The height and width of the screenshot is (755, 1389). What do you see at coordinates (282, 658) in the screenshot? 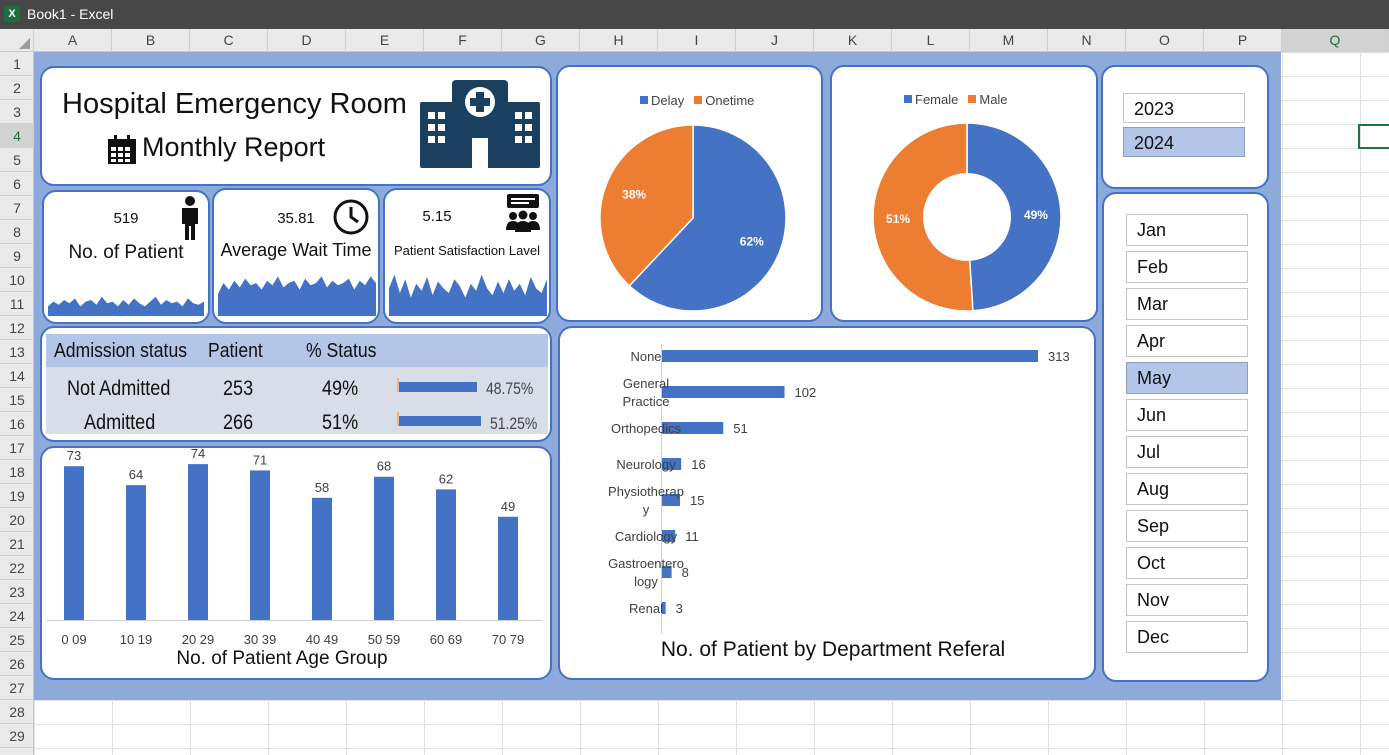
I see `age-chart-title: No. of Patient Age Group` at bounding box center [282, 658].